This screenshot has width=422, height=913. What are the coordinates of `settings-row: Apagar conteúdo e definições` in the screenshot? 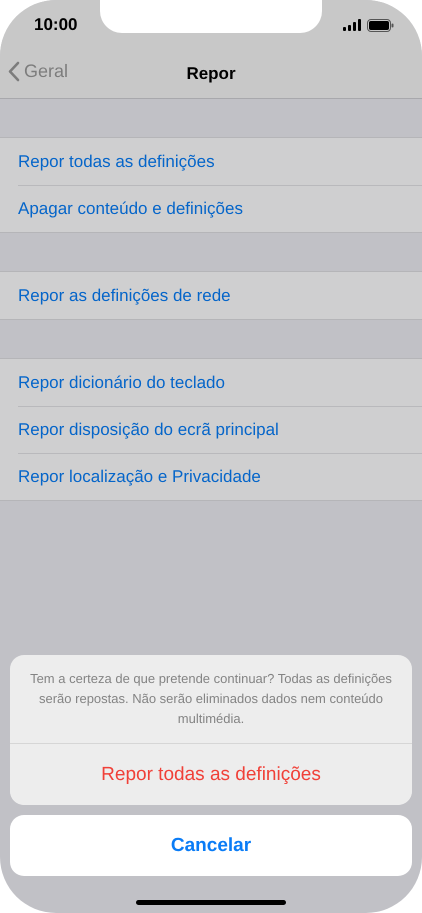 It's located at (220, 208).